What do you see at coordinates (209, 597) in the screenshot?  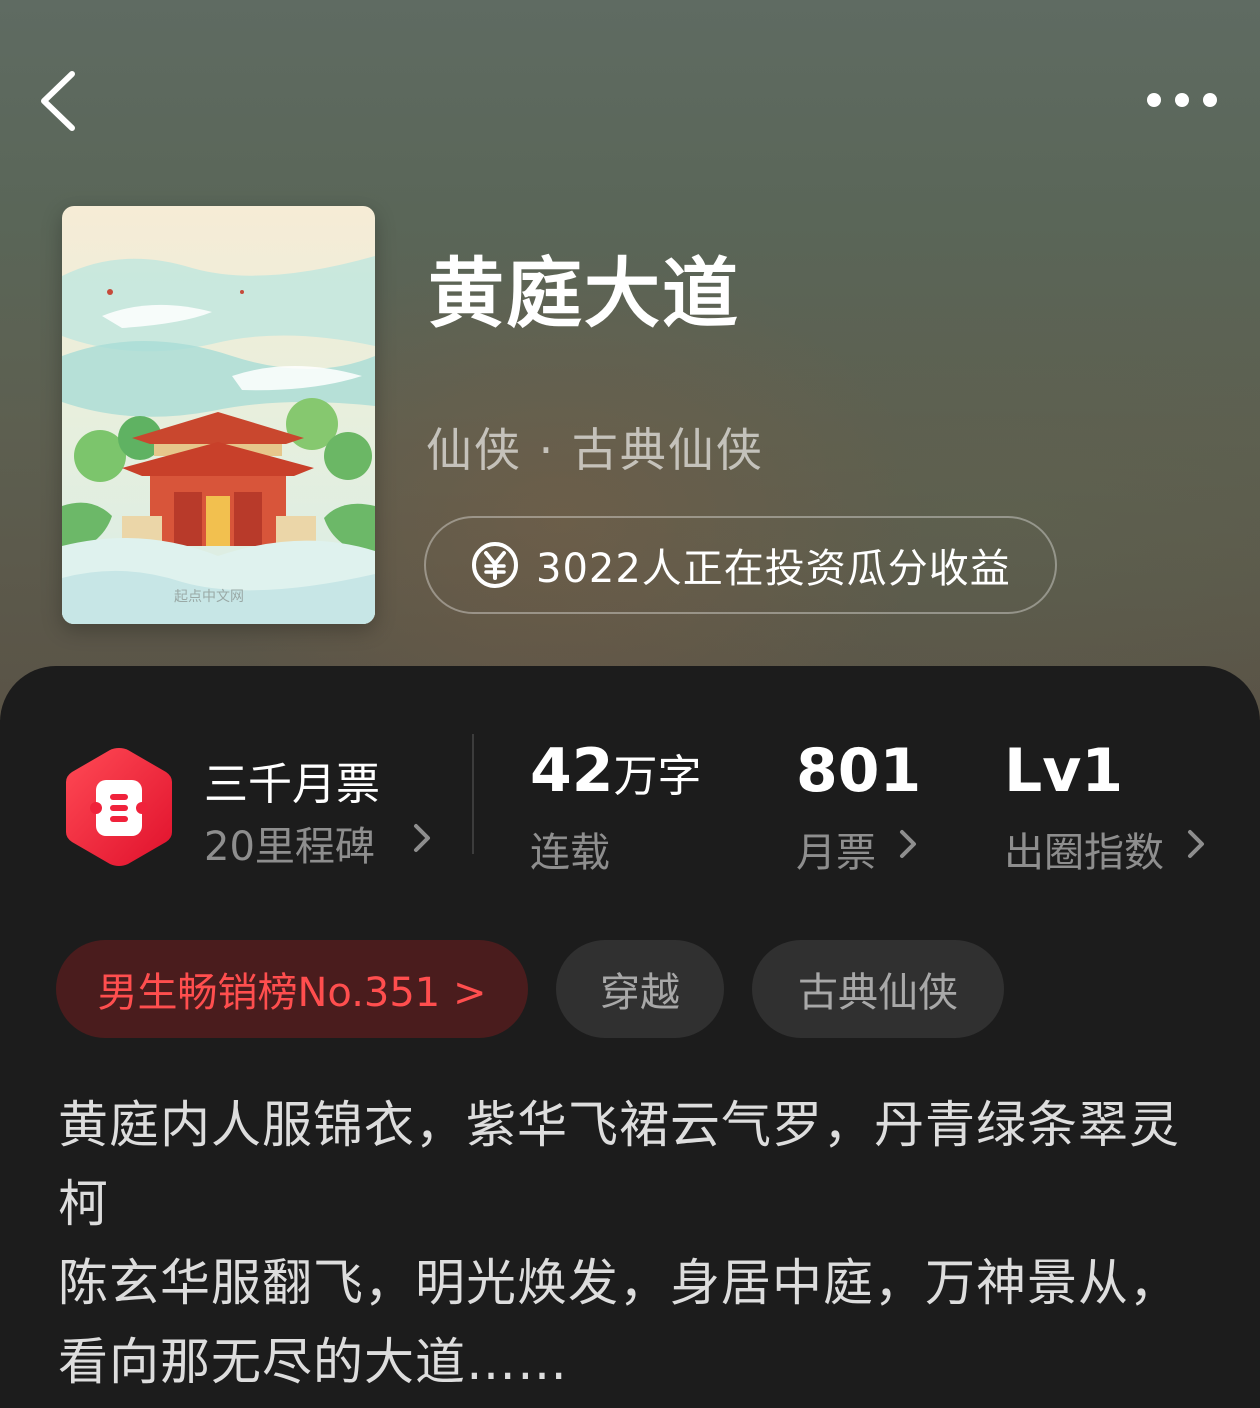 I see `cover-watermark: 起点中文网` at bounding box center [209, 597].